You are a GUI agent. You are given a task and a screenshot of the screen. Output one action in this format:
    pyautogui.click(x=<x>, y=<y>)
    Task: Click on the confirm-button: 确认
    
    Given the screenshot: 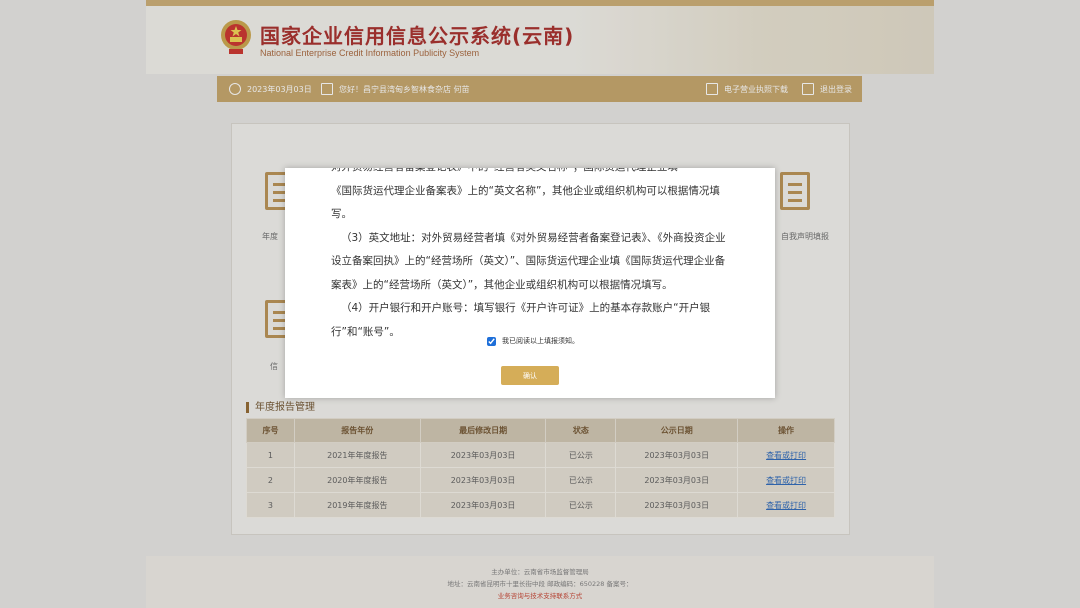 What is the action you would take?
    pyautogui.click(x=530, y=375)
    